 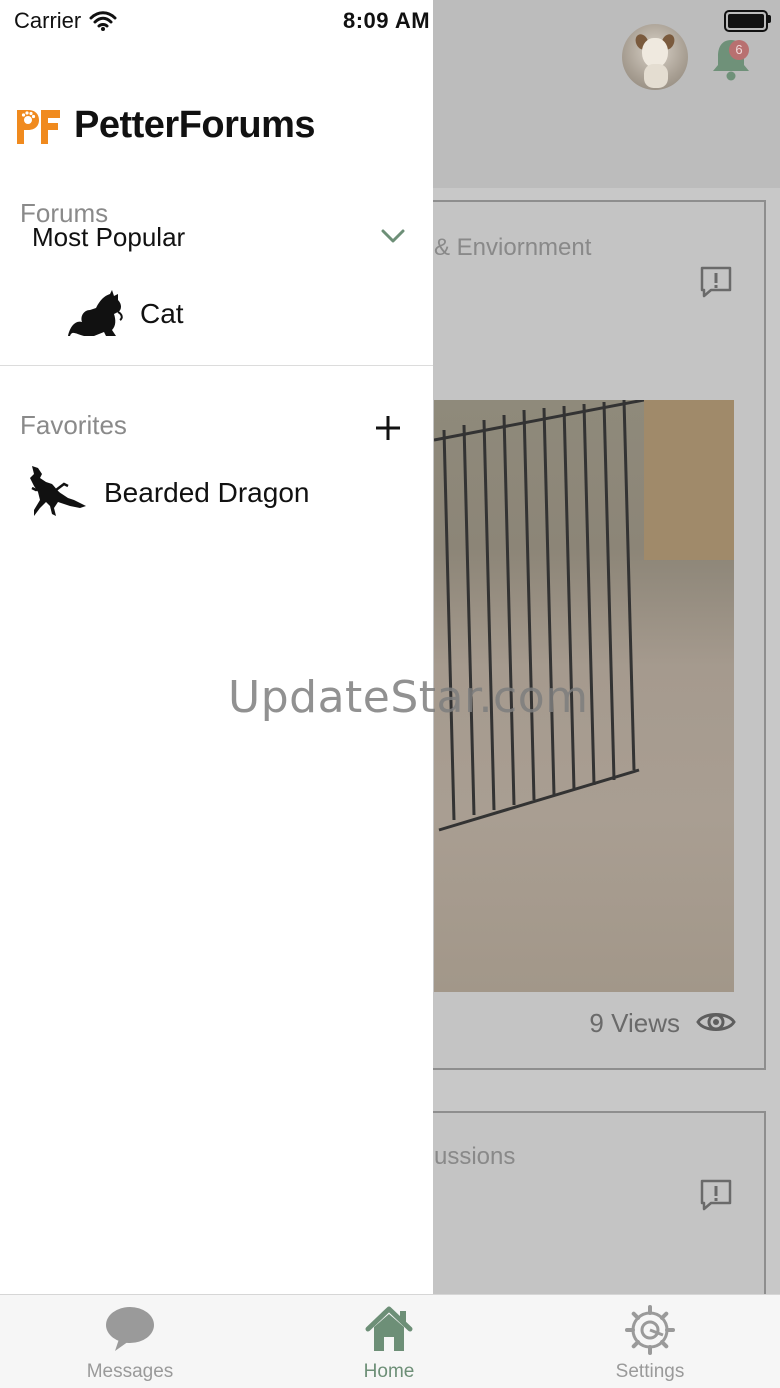 I want to click on tab-label: Settings, so click(x=650, y=1371).